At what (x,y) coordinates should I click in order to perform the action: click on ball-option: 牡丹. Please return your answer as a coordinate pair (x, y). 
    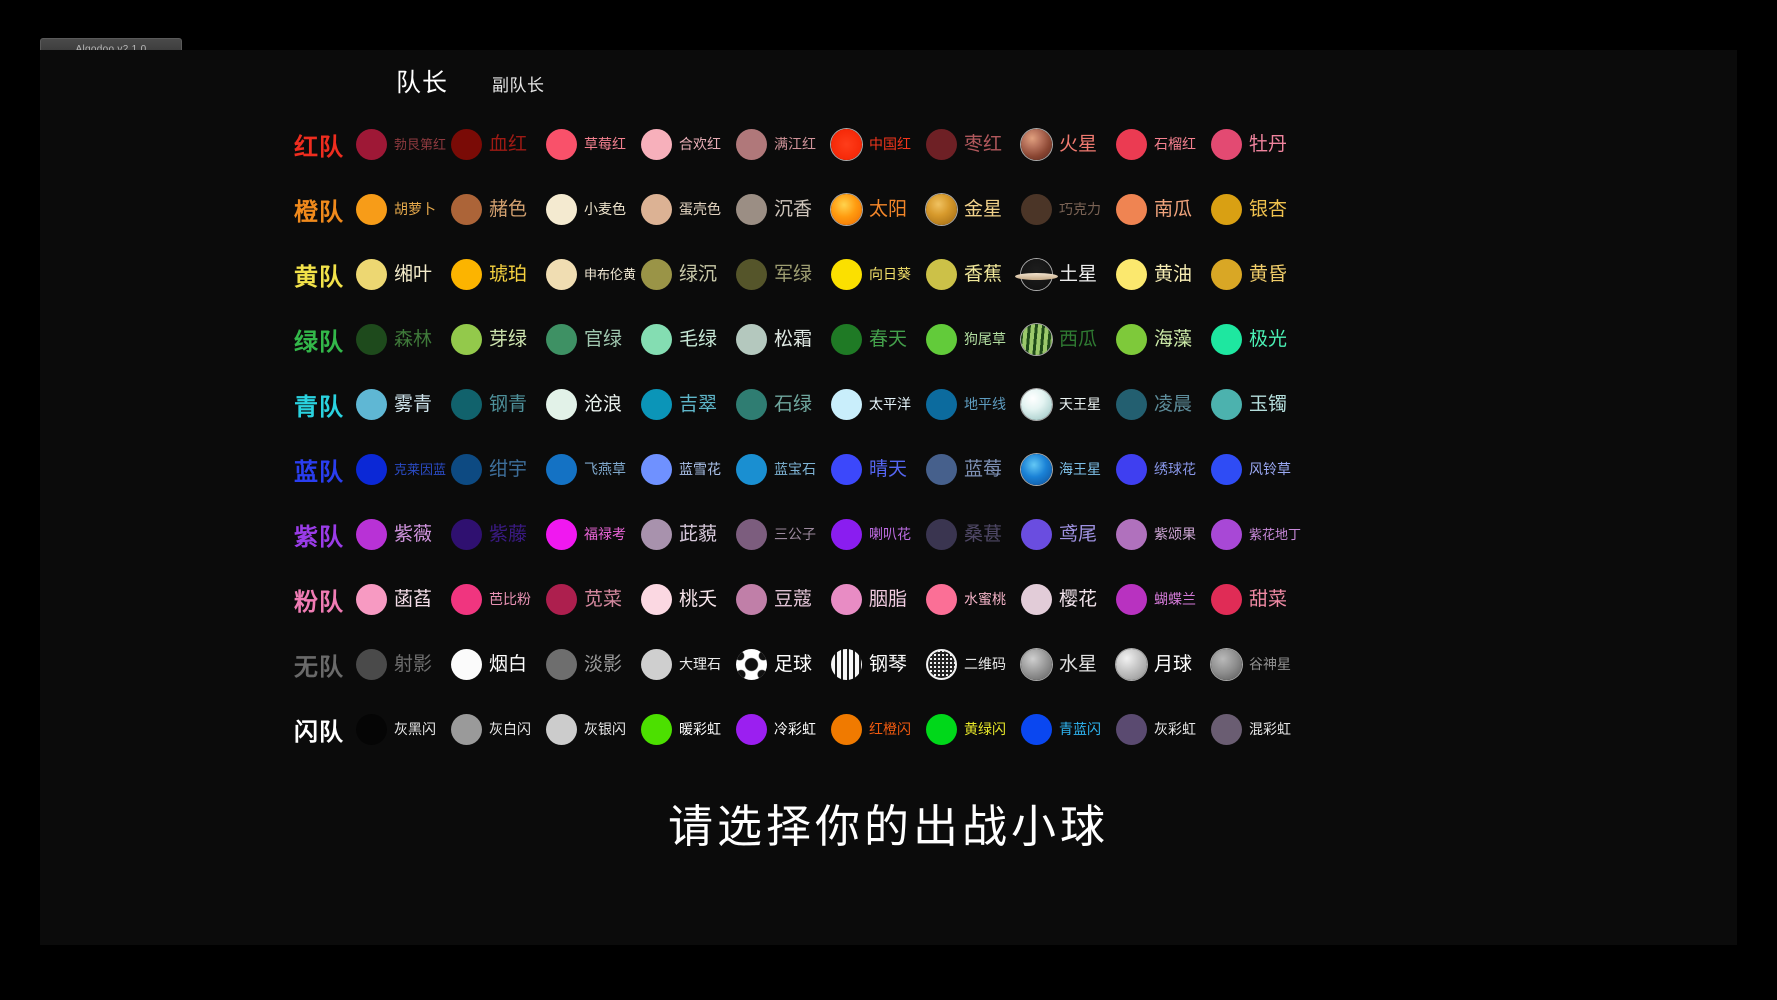
    Looking at the image, I should click on (1258, 144).